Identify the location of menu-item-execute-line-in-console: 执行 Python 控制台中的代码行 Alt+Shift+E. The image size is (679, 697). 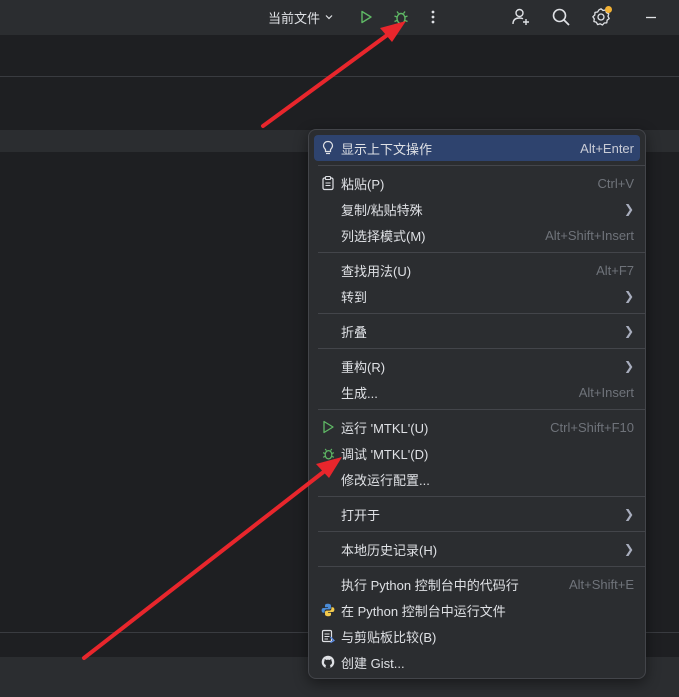
(477, 584).